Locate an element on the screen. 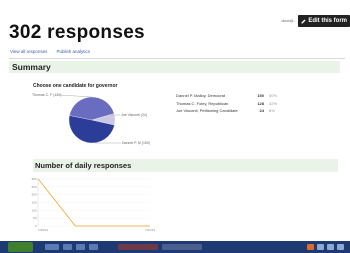 The width and height of the screenshot is (350, 253). os-taskbar is located at coordinates (175, 247).